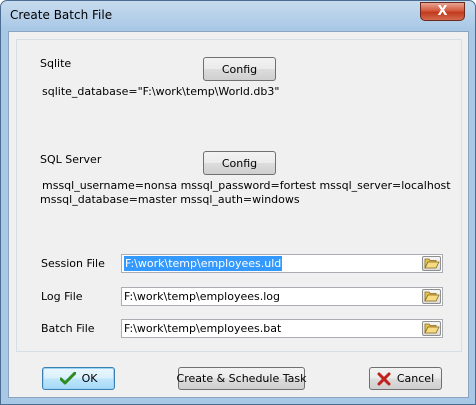 The image size is (476, 405). I want to click on sqlite-label: Sqlite, so click(56, 63).